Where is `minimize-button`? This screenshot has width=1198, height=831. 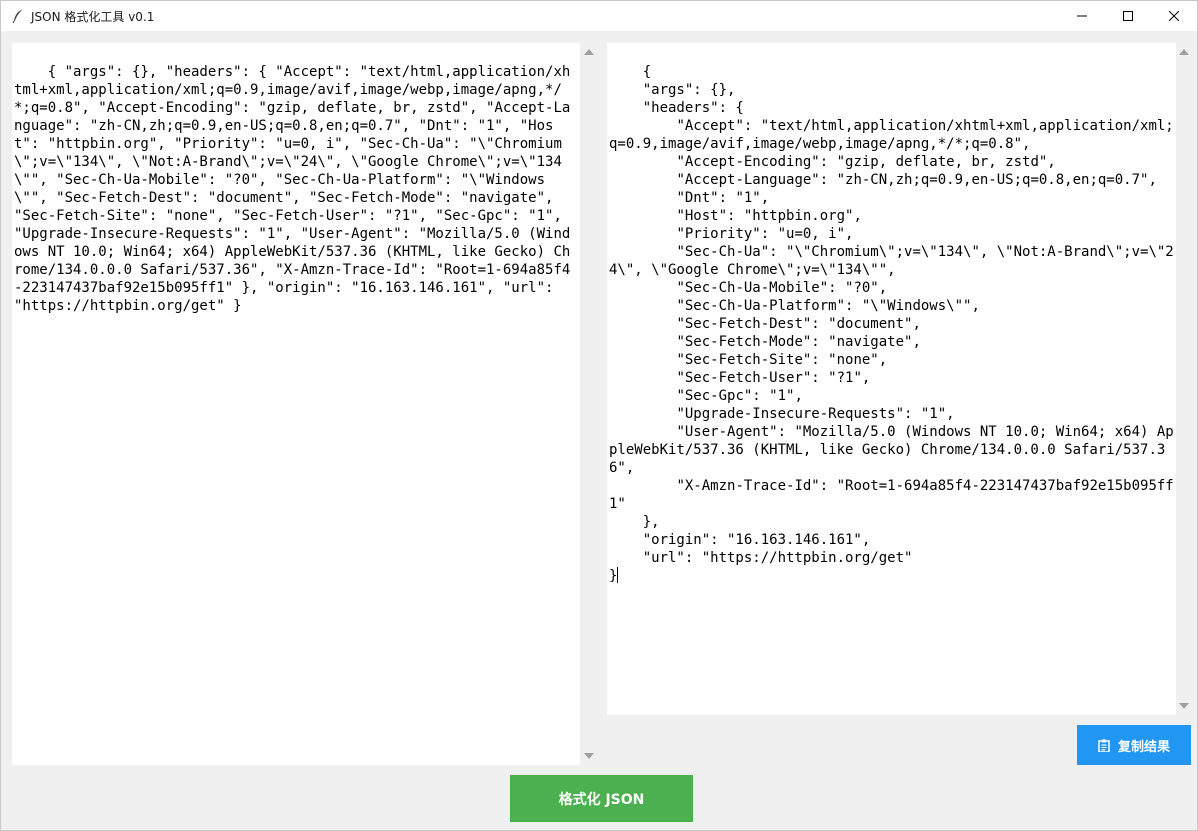 minimize-button is located at coordinates (1082, 16).